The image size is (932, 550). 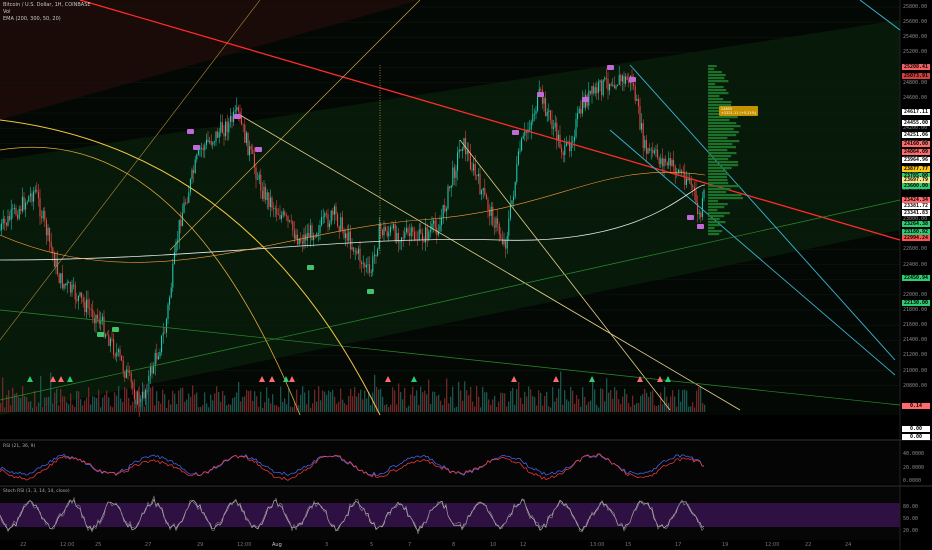 What do you see at coordinates (914, 468) in the screenshot?
I see `rsi-tick-1: 20.0000` at bounding box center [914, 468].